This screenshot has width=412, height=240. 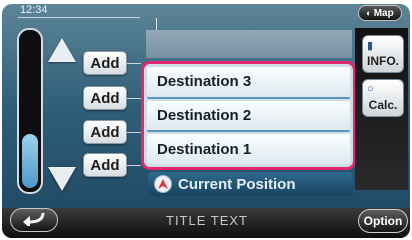 I want to click on add-button-2: Add, so click(x=105, y=98).